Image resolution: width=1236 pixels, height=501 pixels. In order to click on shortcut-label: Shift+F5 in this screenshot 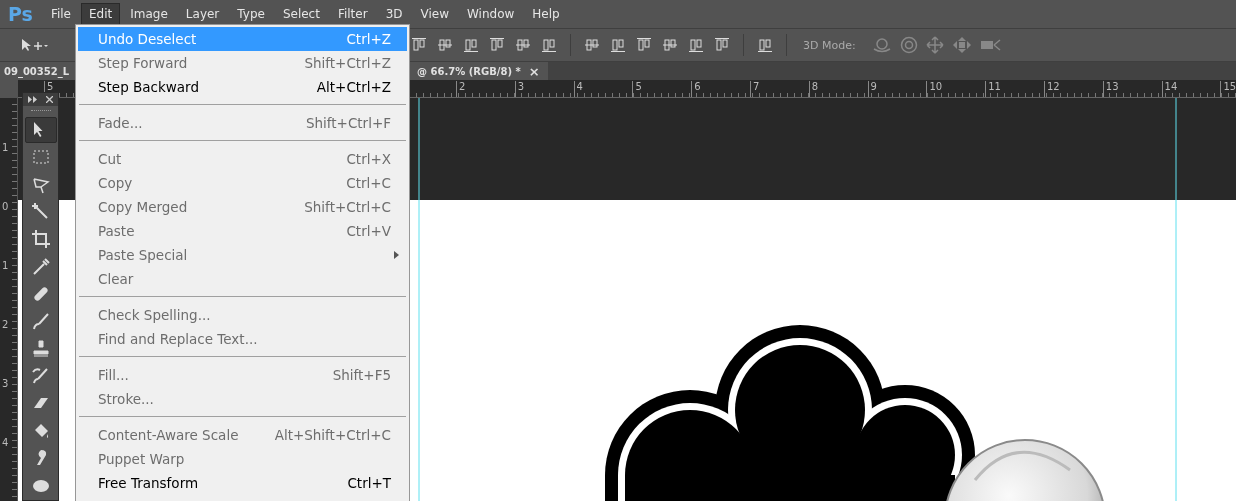, I will do `click(361, 375)`.